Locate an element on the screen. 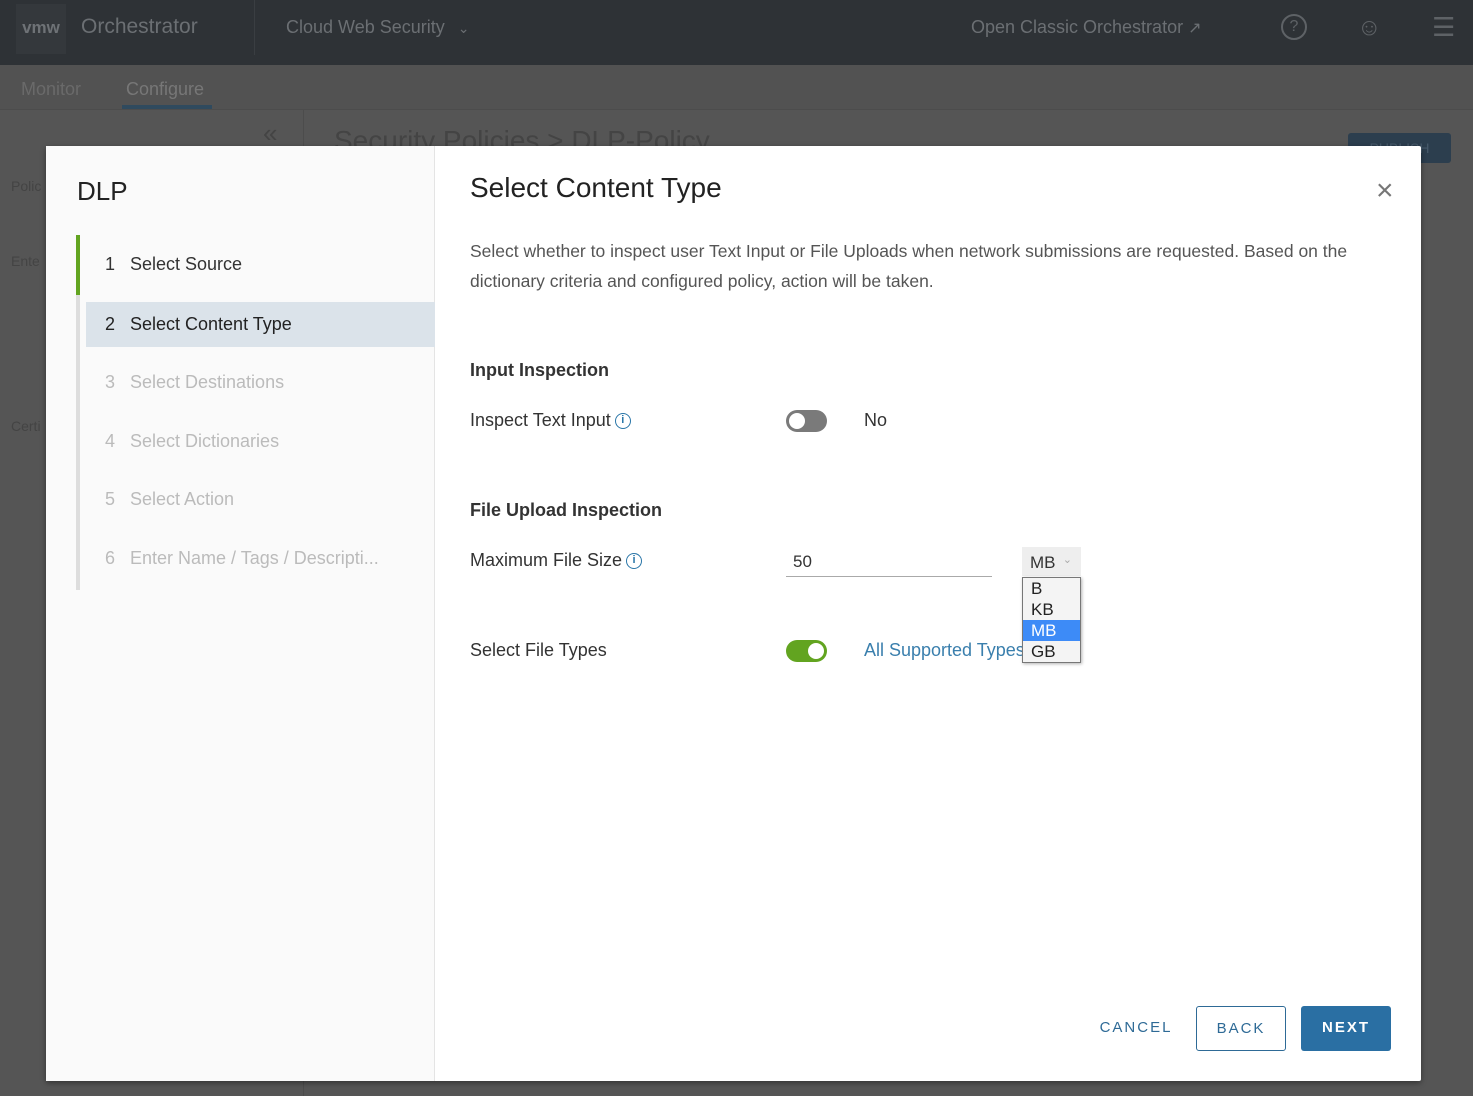  inspect-text-input-label: Inspect Text Input i is located at coordinates (550, 420).